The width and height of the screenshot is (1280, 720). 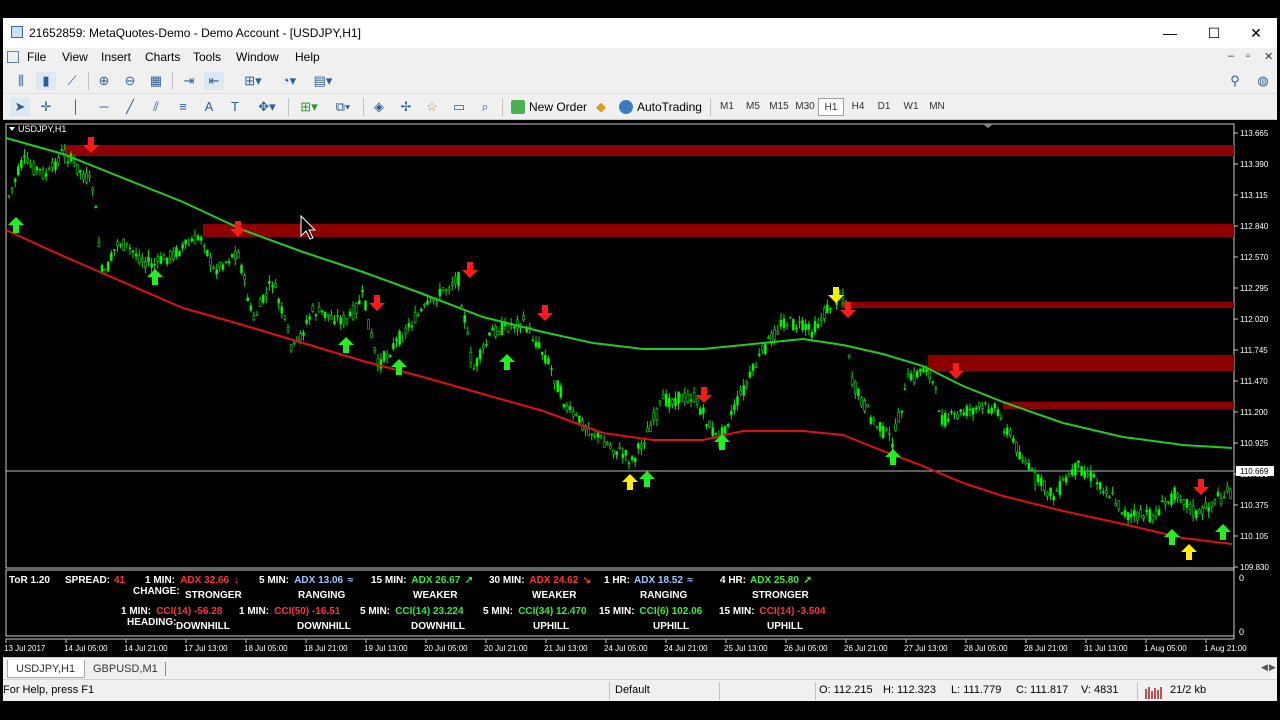 I want to click on timeframe-mn: MN, so click(x=937, y=107).